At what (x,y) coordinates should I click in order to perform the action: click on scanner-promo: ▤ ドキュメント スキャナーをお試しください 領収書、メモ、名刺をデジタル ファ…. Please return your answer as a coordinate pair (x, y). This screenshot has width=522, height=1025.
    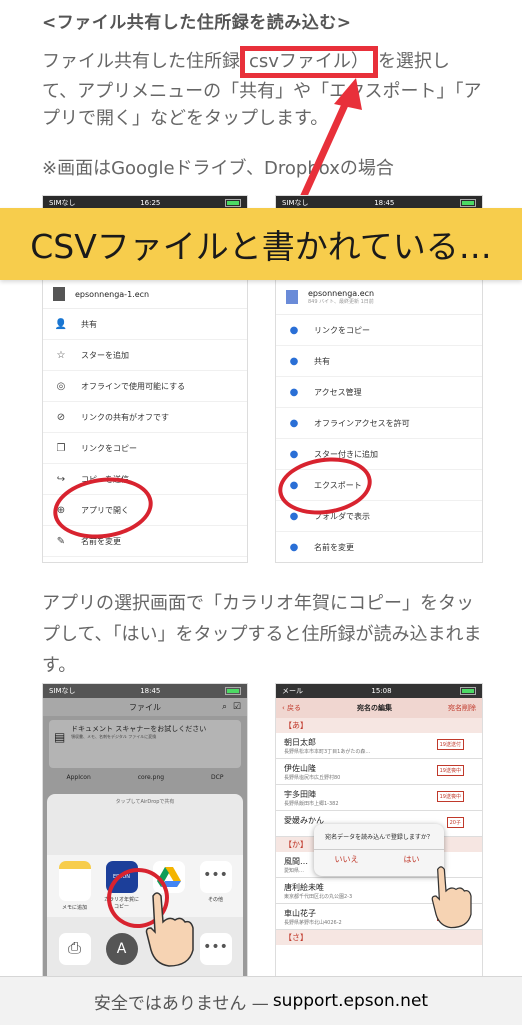
    Looking at the image, I should click on (145, 744).